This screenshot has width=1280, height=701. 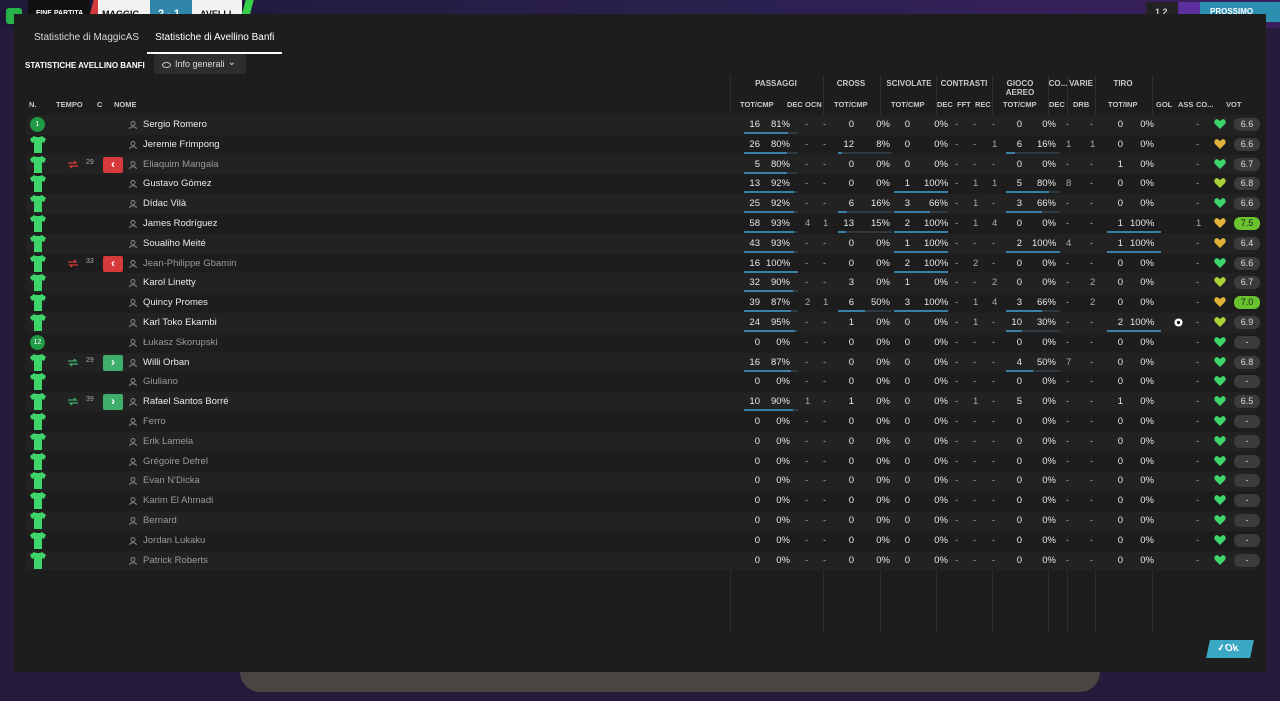 What do you see at coordinates (813, 104) in the screenshot?
I see `header-pass-ocn: OCN` at bounding box center [813, 104].